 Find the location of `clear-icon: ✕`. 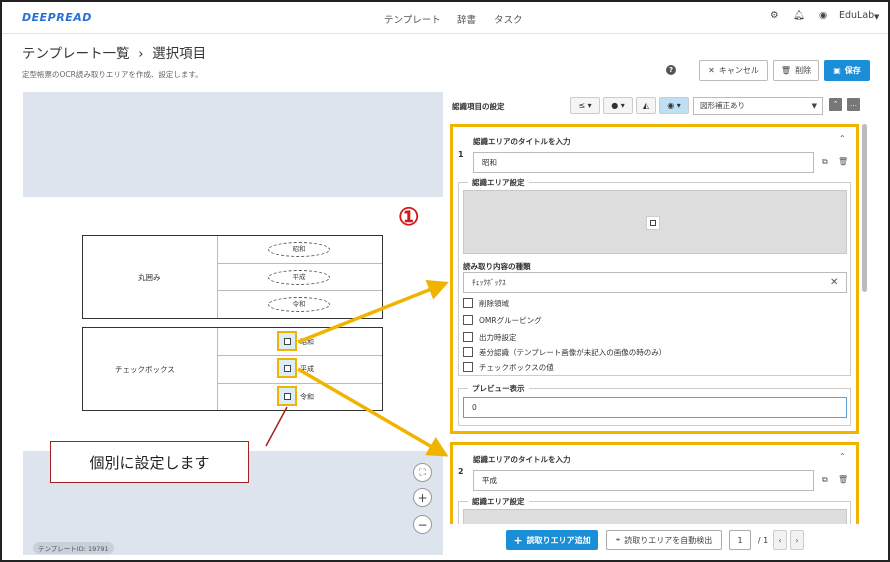

clear-icon: ✕ is located at coordinates (834, 282).